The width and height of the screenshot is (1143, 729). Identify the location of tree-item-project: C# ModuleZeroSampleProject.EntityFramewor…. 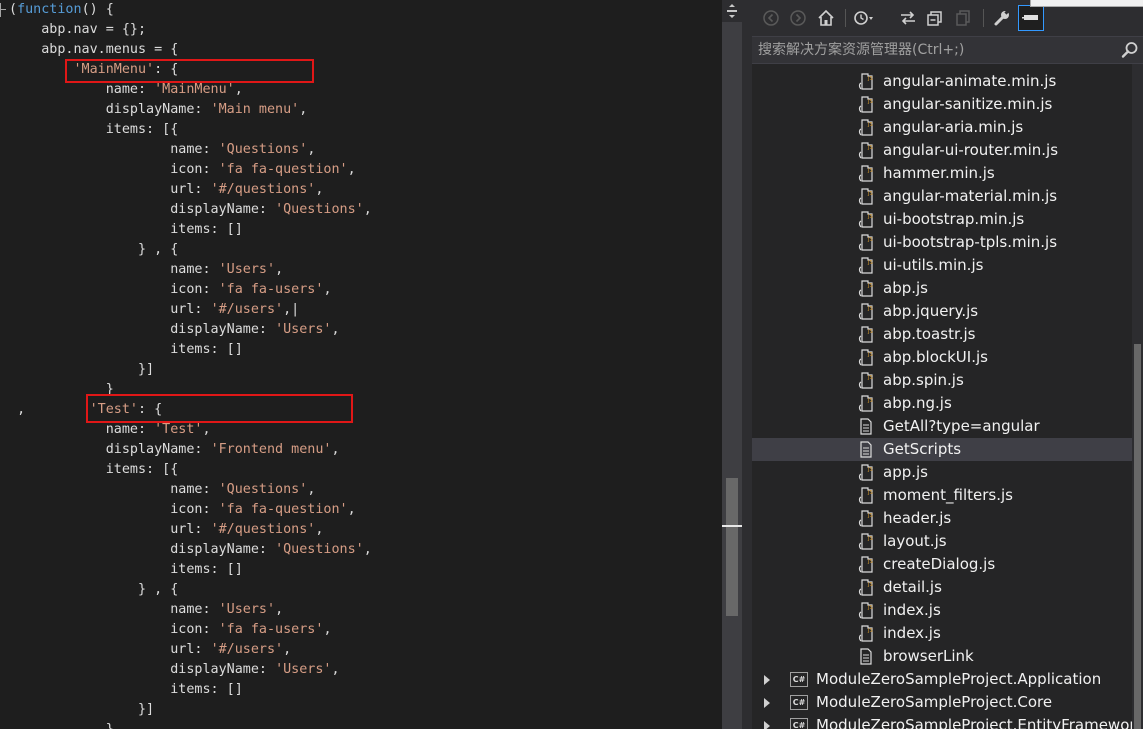
(942, 721).